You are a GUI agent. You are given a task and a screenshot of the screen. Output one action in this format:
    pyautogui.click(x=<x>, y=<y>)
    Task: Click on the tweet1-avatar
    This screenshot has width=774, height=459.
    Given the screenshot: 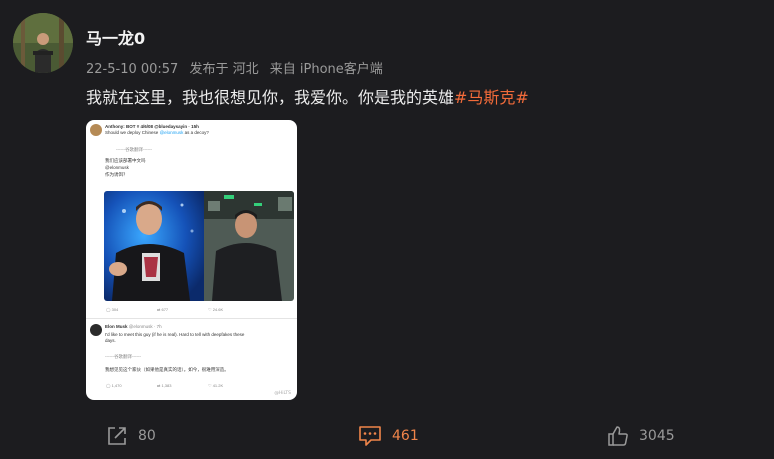 What is the action you would take?
    pyautogui.click(x=96, y=130)
    